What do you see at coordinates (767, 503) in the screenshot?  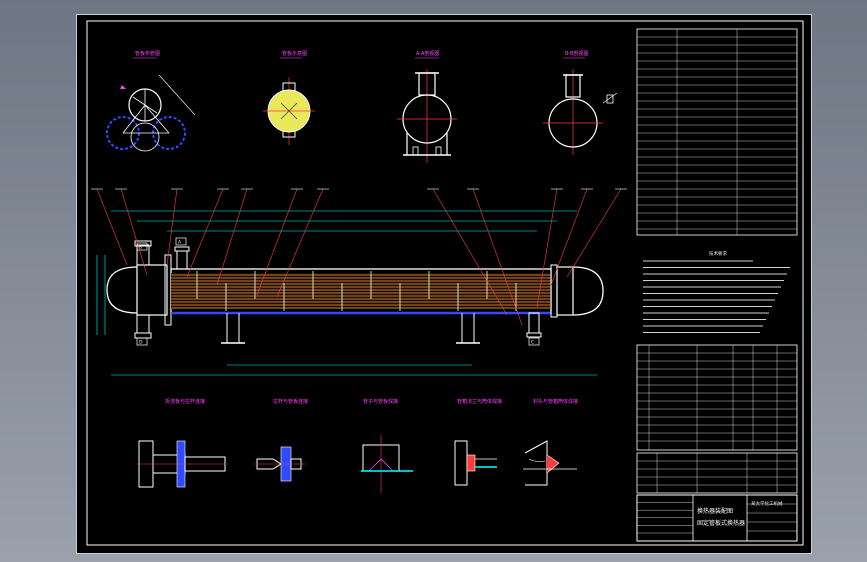 I see `school-name: 某大学化工机械` at bounding box center [767, 503].